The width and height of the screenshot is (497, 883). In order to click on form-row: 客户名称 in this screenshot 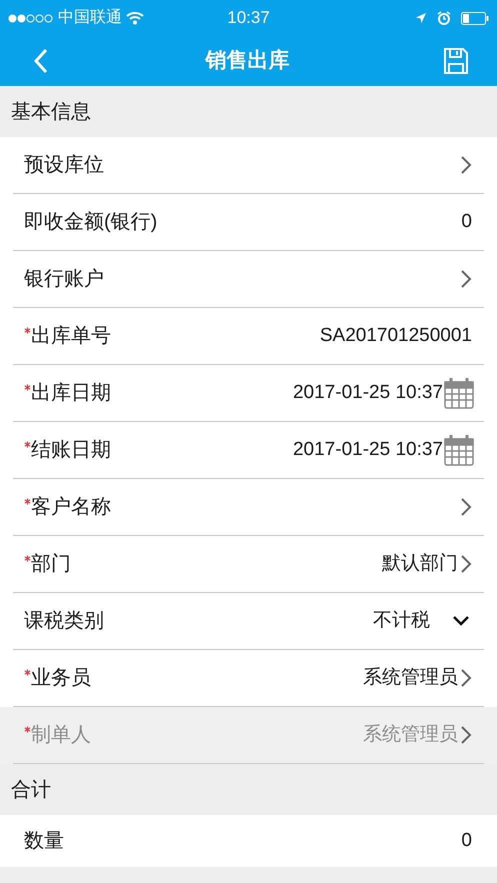, I will do `click(248, 507)`.